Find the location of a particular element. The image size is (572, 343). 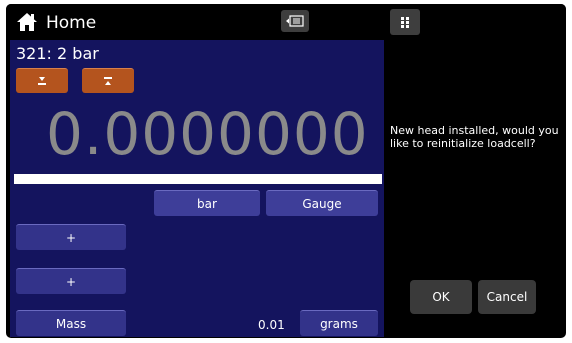

tare-up-icon is located at coordinates (108, 81).